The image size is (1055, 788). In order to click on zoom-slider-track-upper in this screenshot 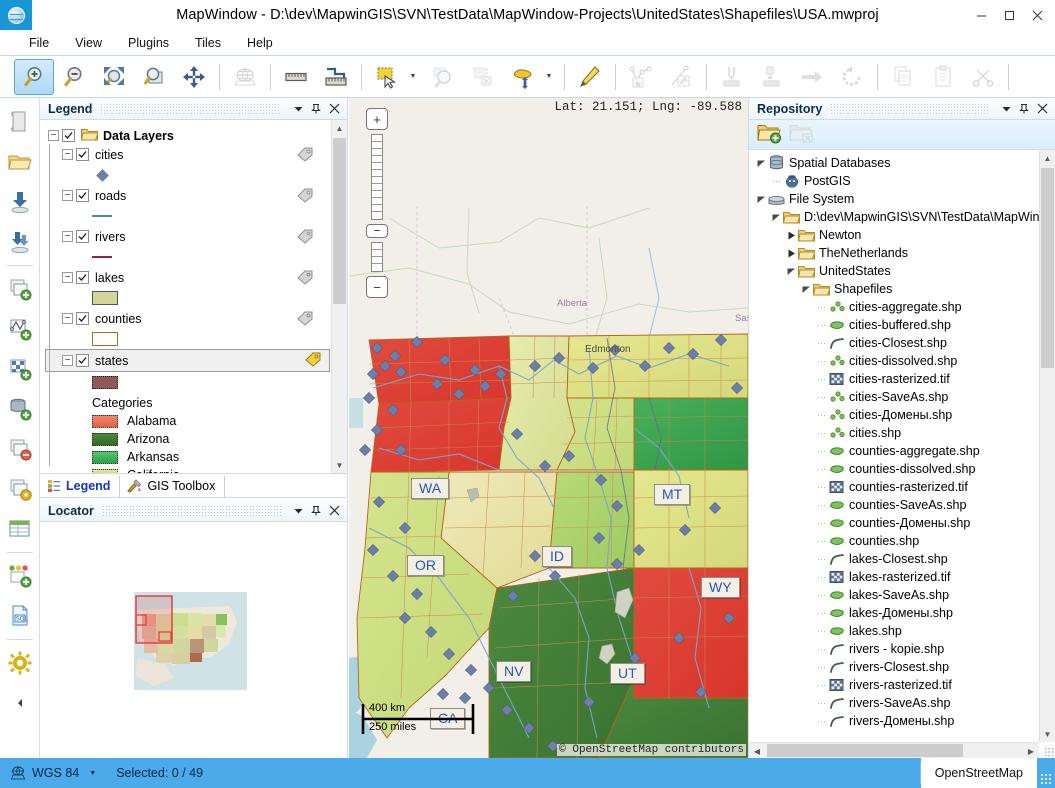, I will do `click(377, 177)`.